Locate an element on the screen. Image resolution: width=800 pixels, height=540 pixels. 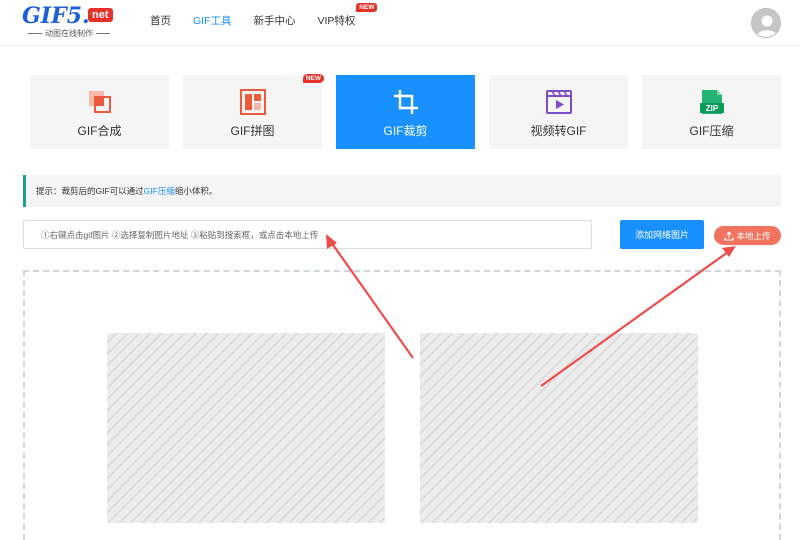
tool-card-label: GIF合成 is located at coordinates (99, 131).